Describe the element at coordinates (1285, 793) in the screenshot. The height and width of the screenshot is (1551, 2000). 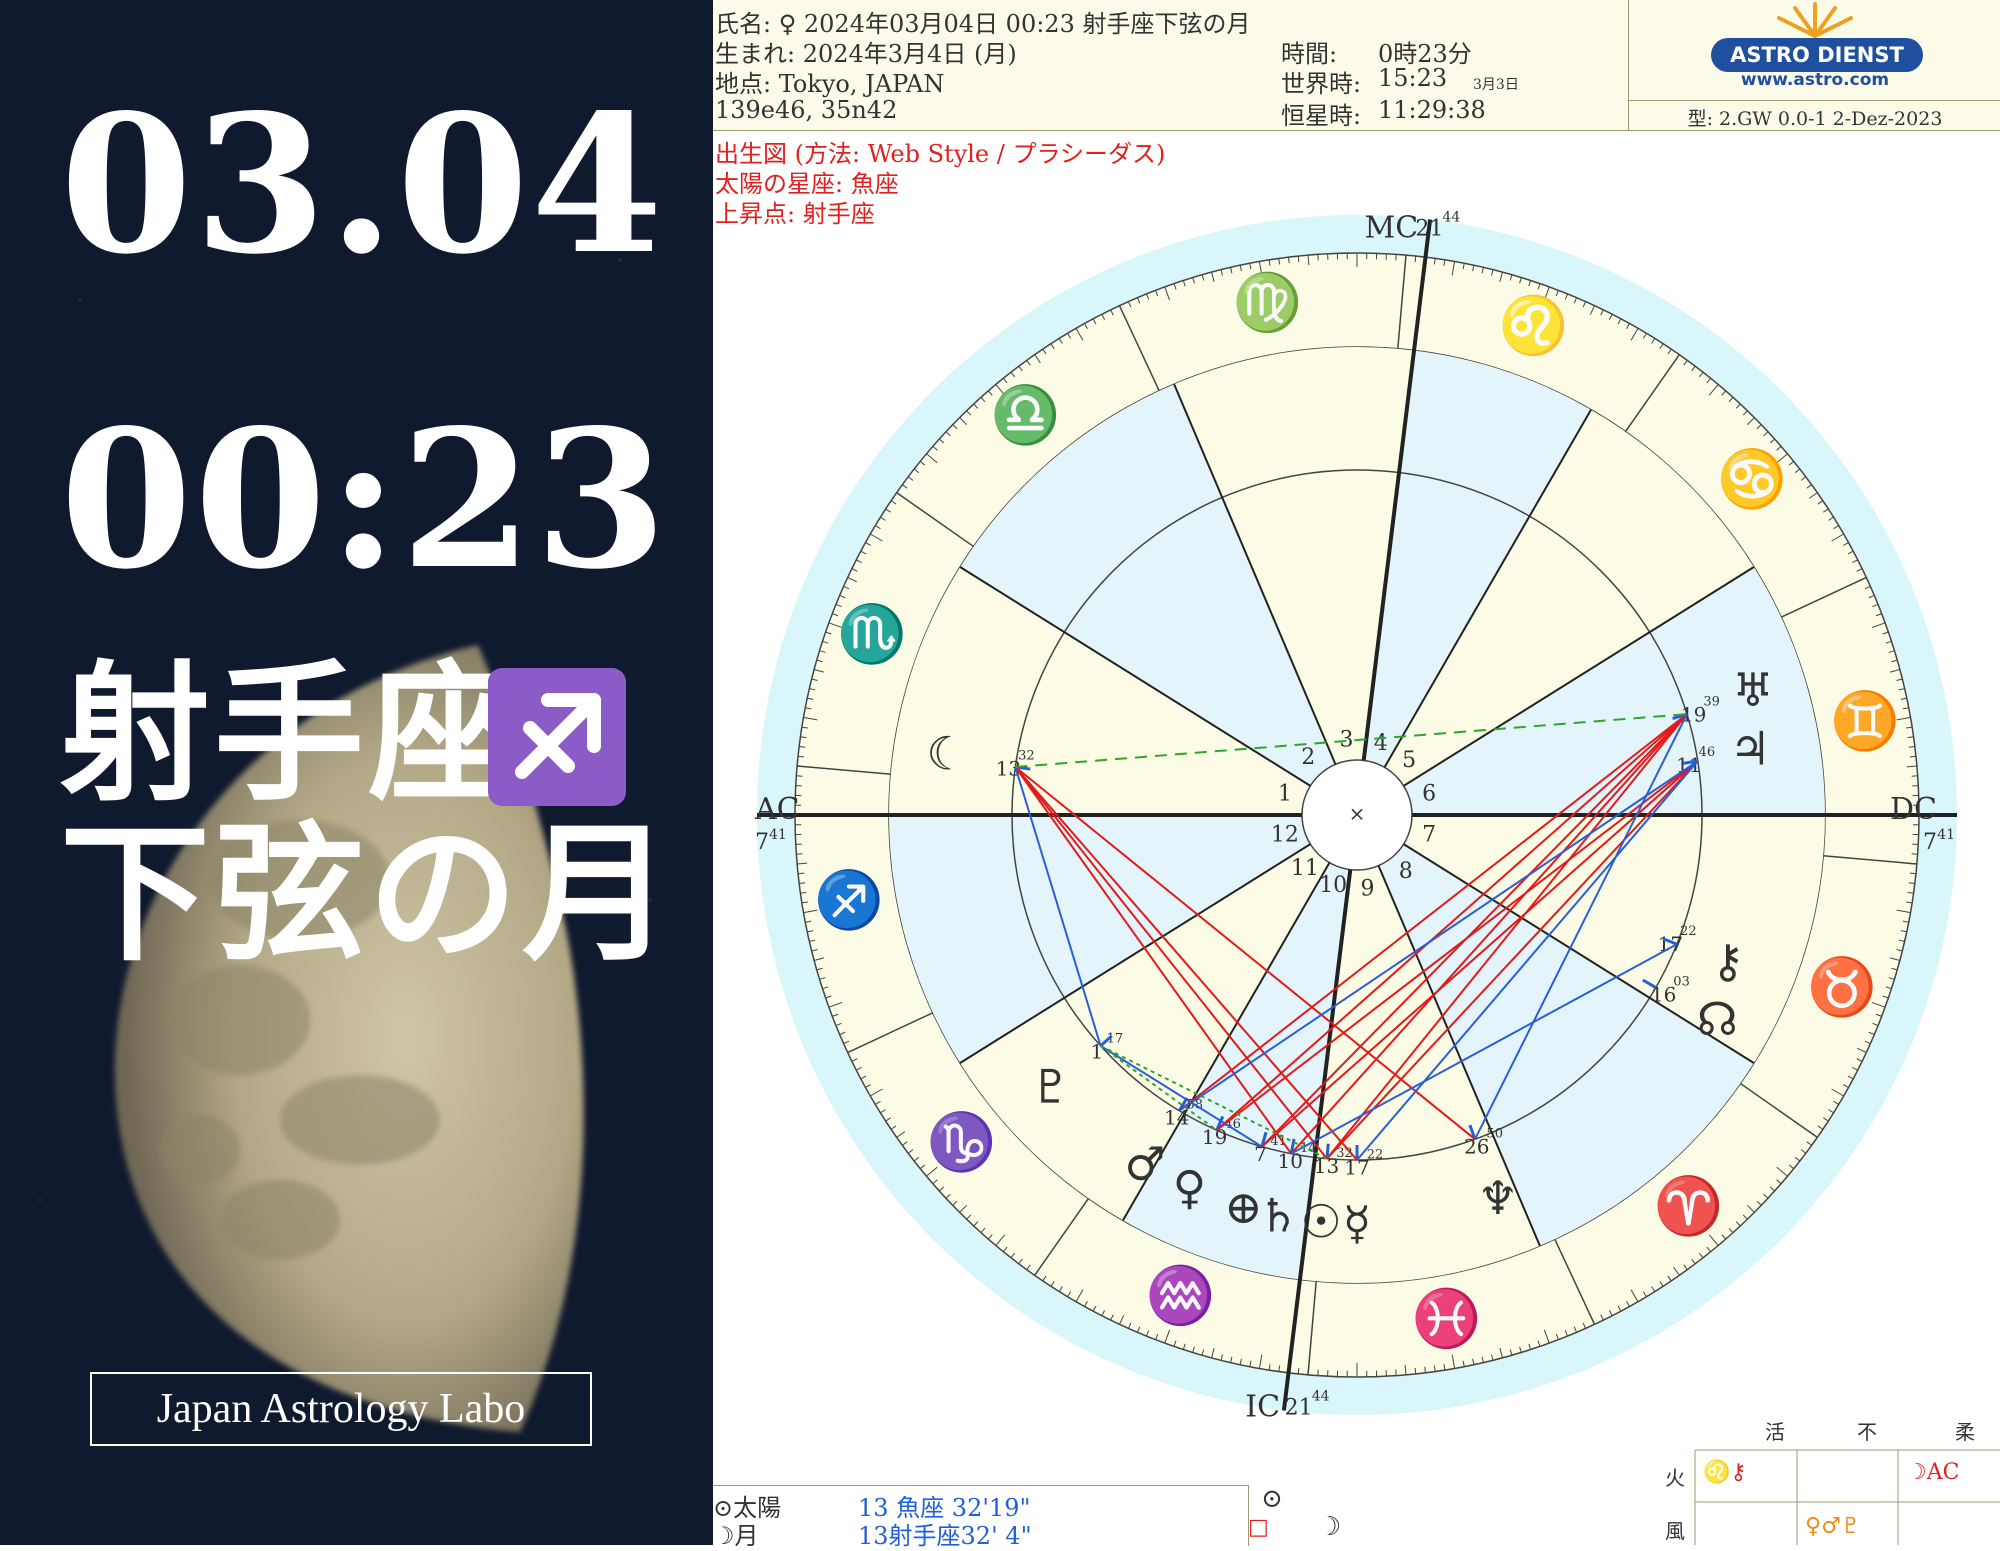
I see `house-number: 1` at that location.